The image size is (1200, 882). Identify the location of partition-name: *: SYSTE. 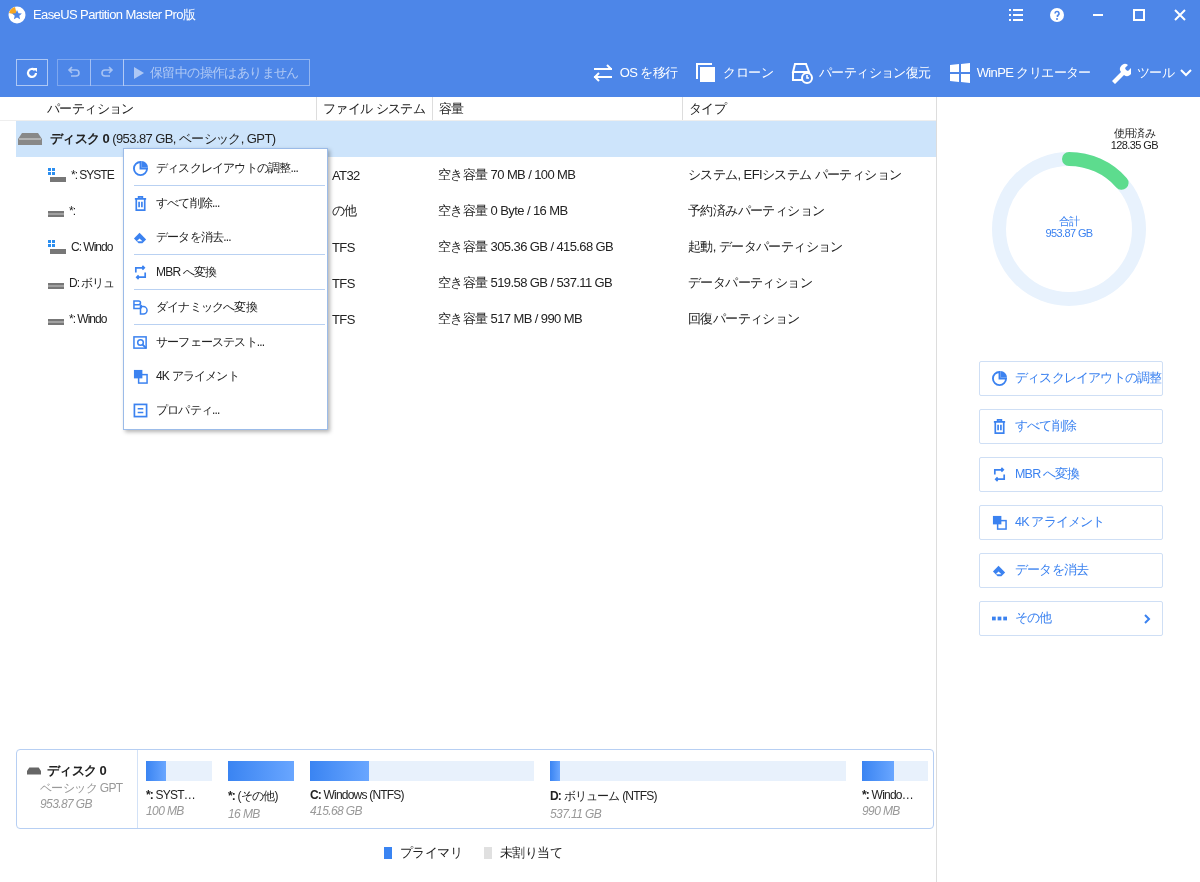
(92, 175).